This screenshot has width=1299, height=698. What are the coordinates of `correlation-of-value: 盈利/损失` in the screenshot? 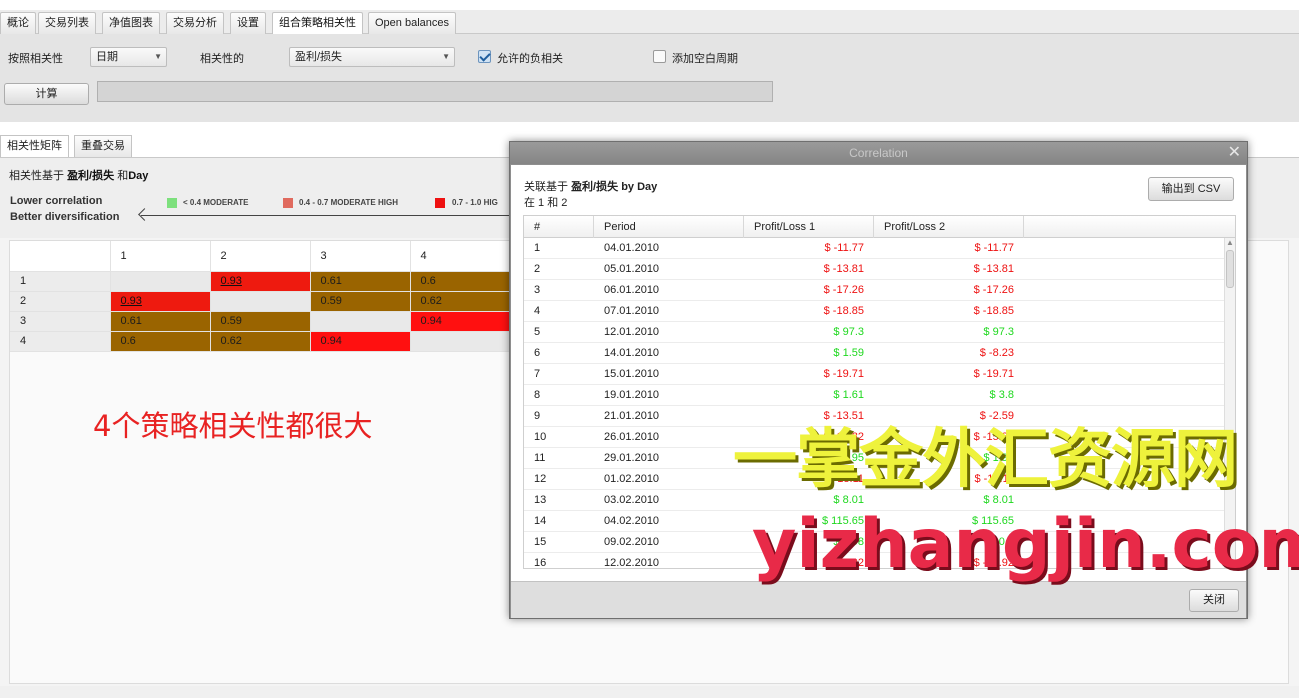 It's located at (319, 57).